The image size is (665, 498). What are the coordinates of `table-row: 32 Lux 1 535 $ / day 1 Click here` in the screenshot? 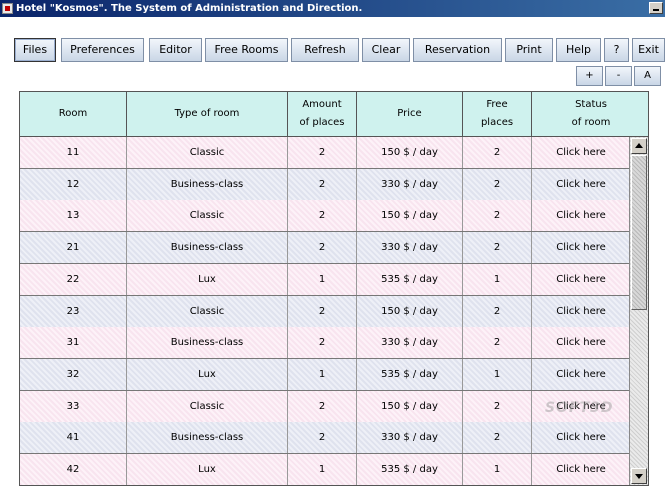 It's located at (325, 374).